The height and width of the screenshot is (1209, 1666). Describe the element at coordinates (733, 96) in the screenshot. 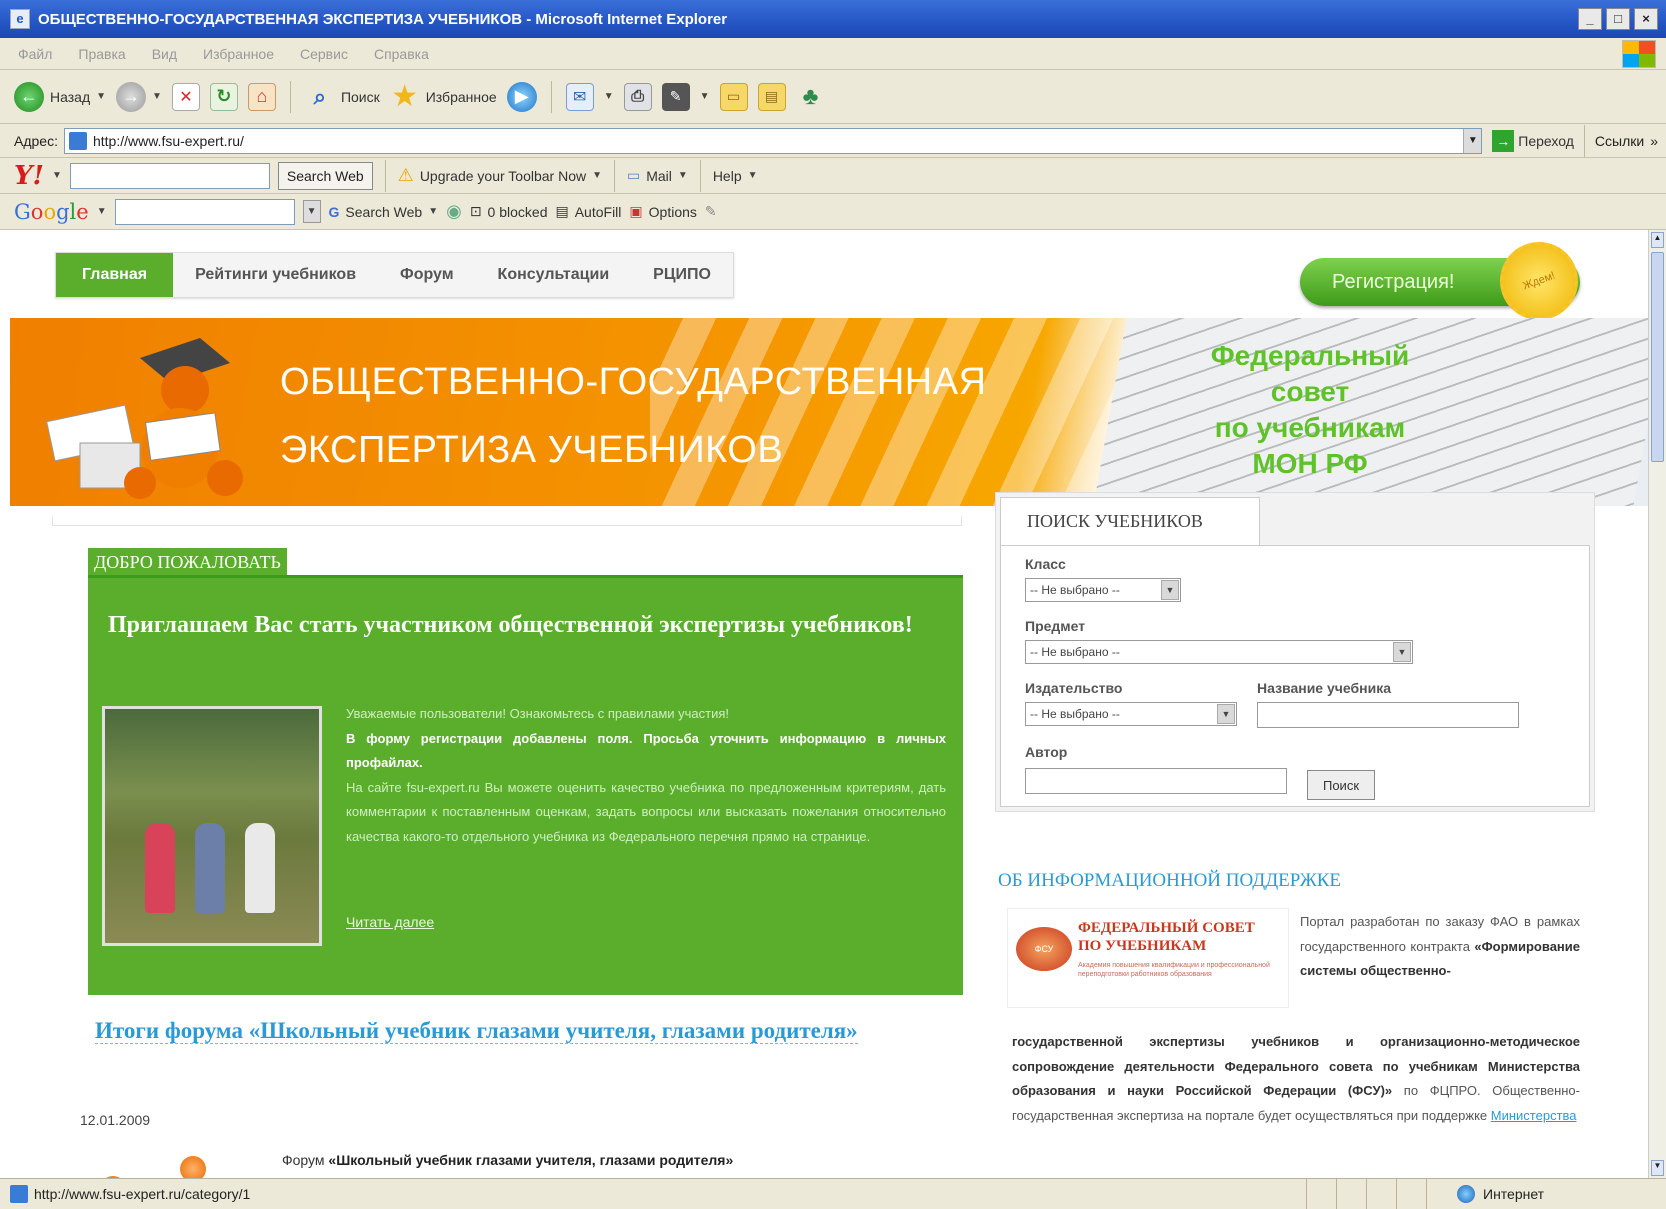

I see `folder-icon: ▭` at that location.